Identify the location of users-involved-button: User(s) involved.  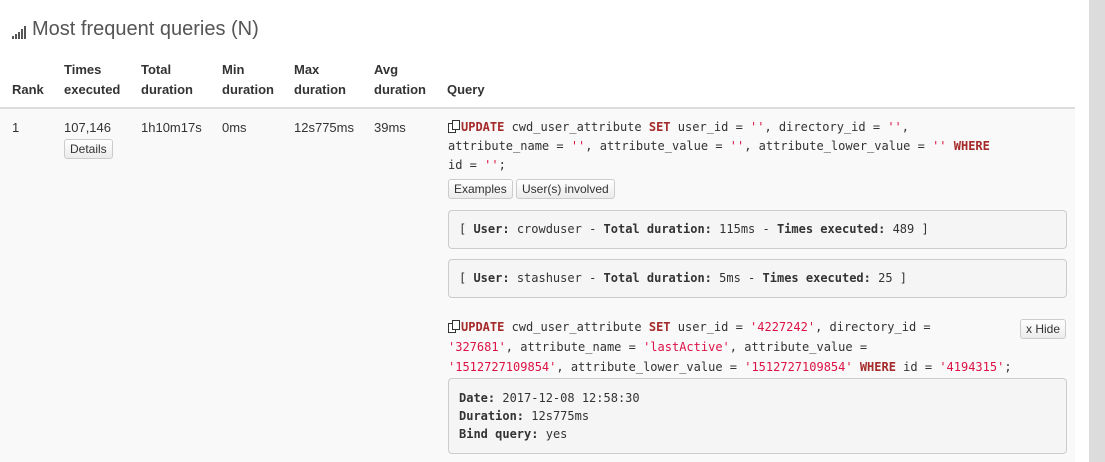
(565, 189).